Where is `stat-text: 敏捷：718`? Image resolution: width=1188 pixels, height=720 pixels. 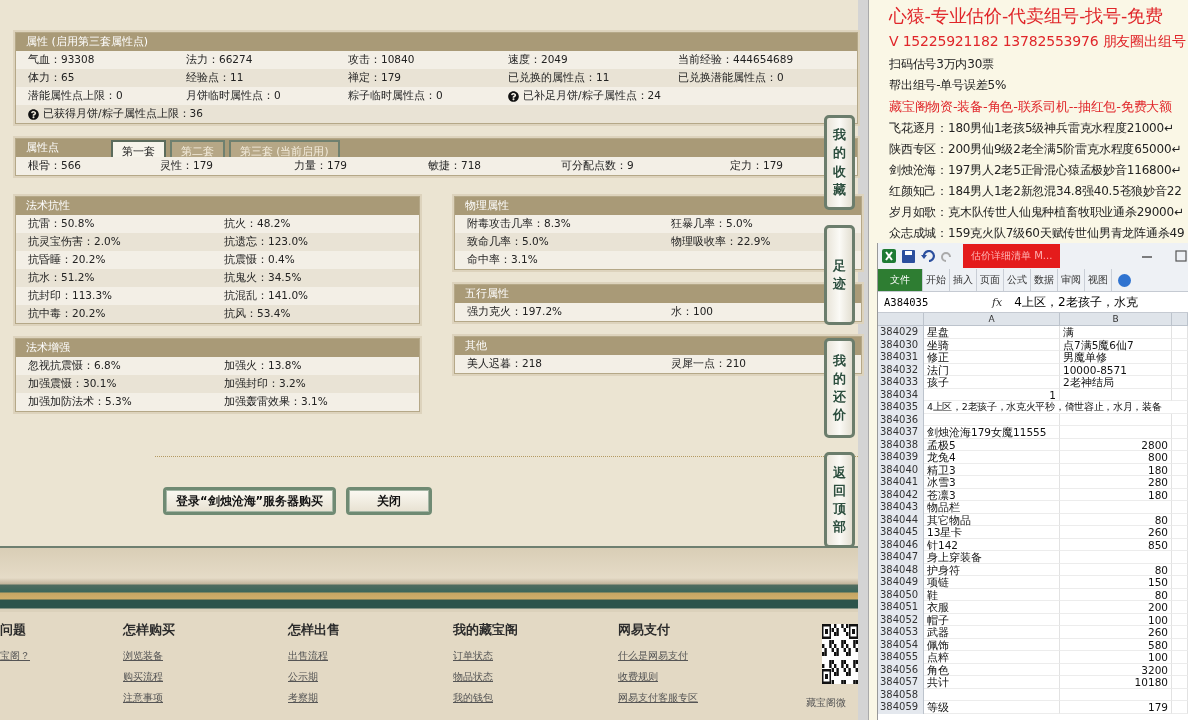
stat-text: 敏捷：718 is located at coordinates (455, 166).